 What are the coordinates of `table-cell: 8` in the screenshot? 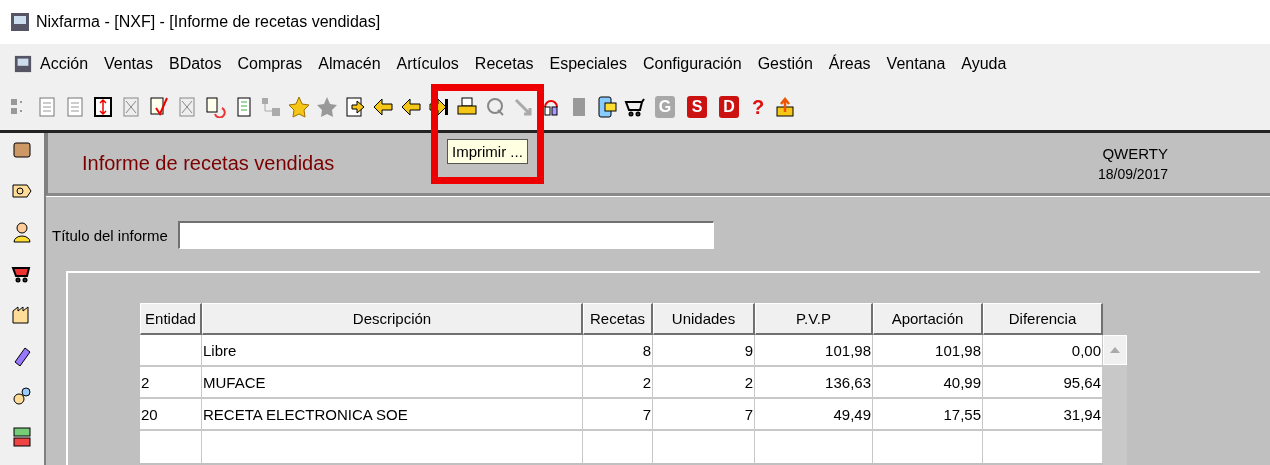 It's located at (618, 351).